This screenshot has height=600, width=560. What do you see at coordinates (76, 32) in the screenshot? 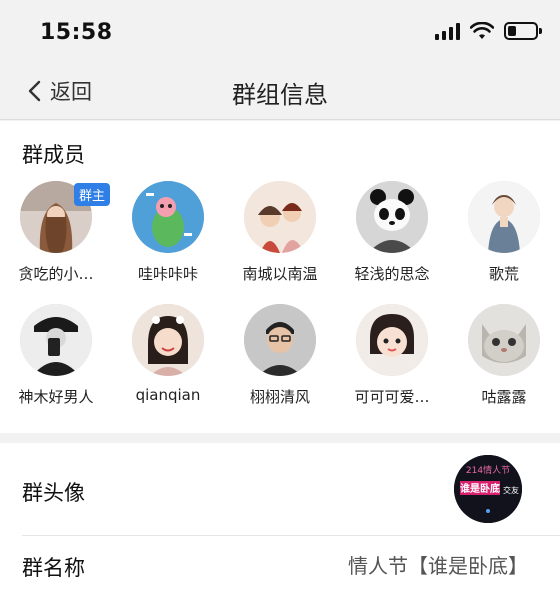
I see `status-time: 15:58` at bounding box center [76, 32].